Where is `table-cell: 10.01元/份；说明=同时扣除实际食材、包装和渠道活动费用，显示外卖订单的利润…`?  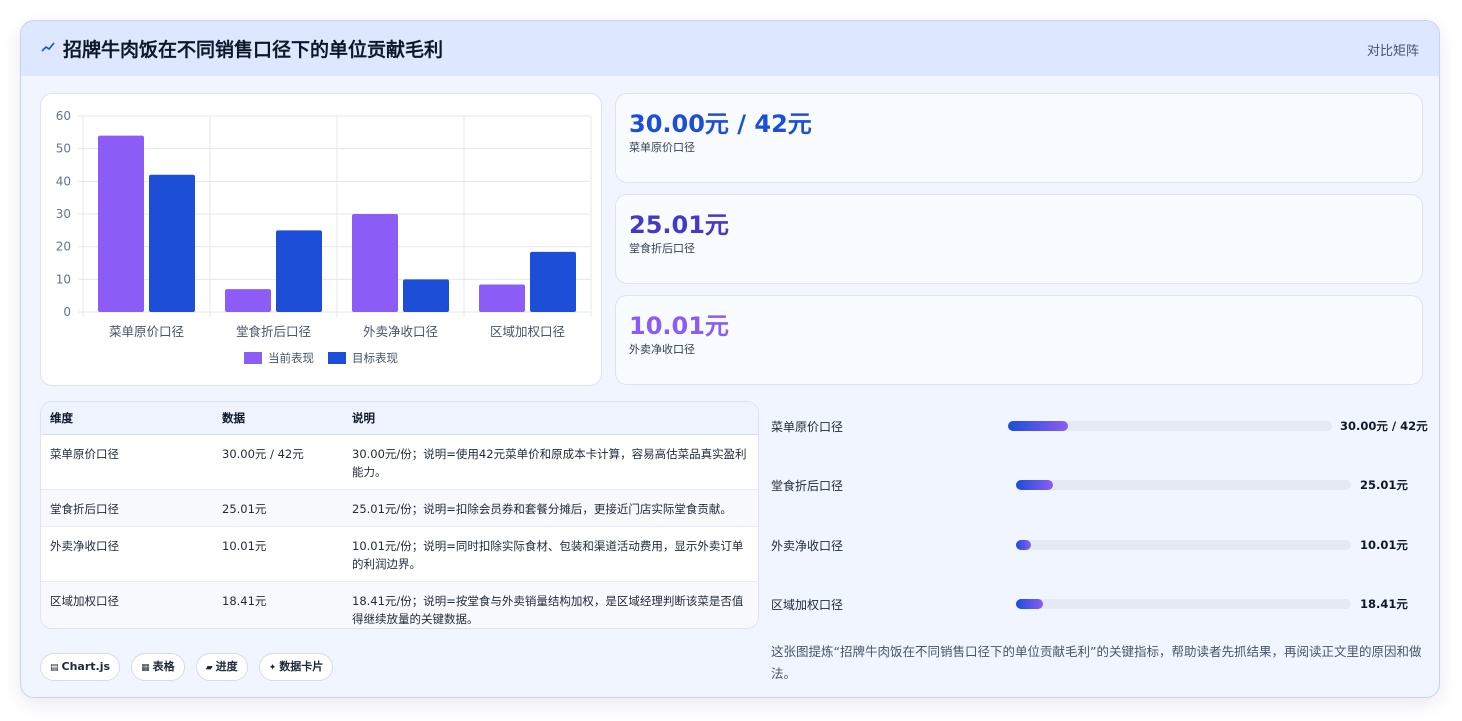
table-cell: 10.01元/份；说明=同时扣除实际食材、包装和渠道活动费用，显示外卖订单的利润… is located at coordinates (550, 554).